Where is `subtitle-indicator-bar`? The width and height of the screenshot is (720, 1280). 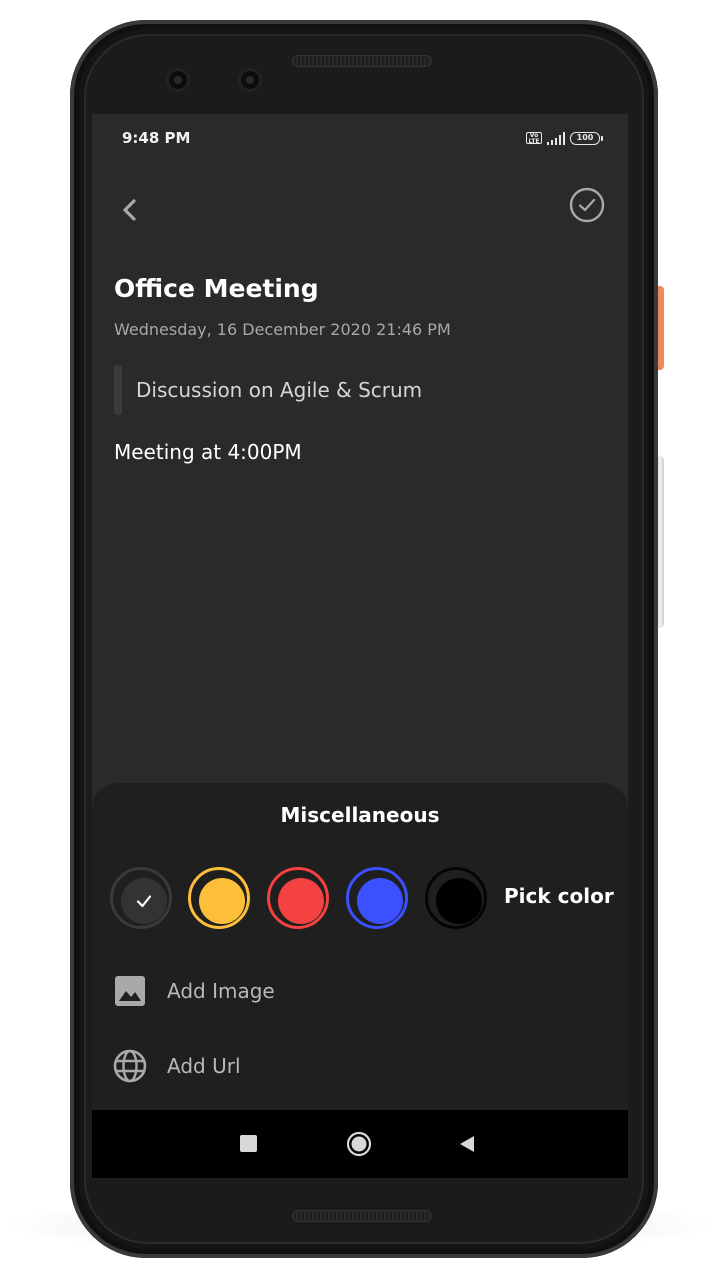 subtitle-indicator-bar is located at coordinates (118, 390).